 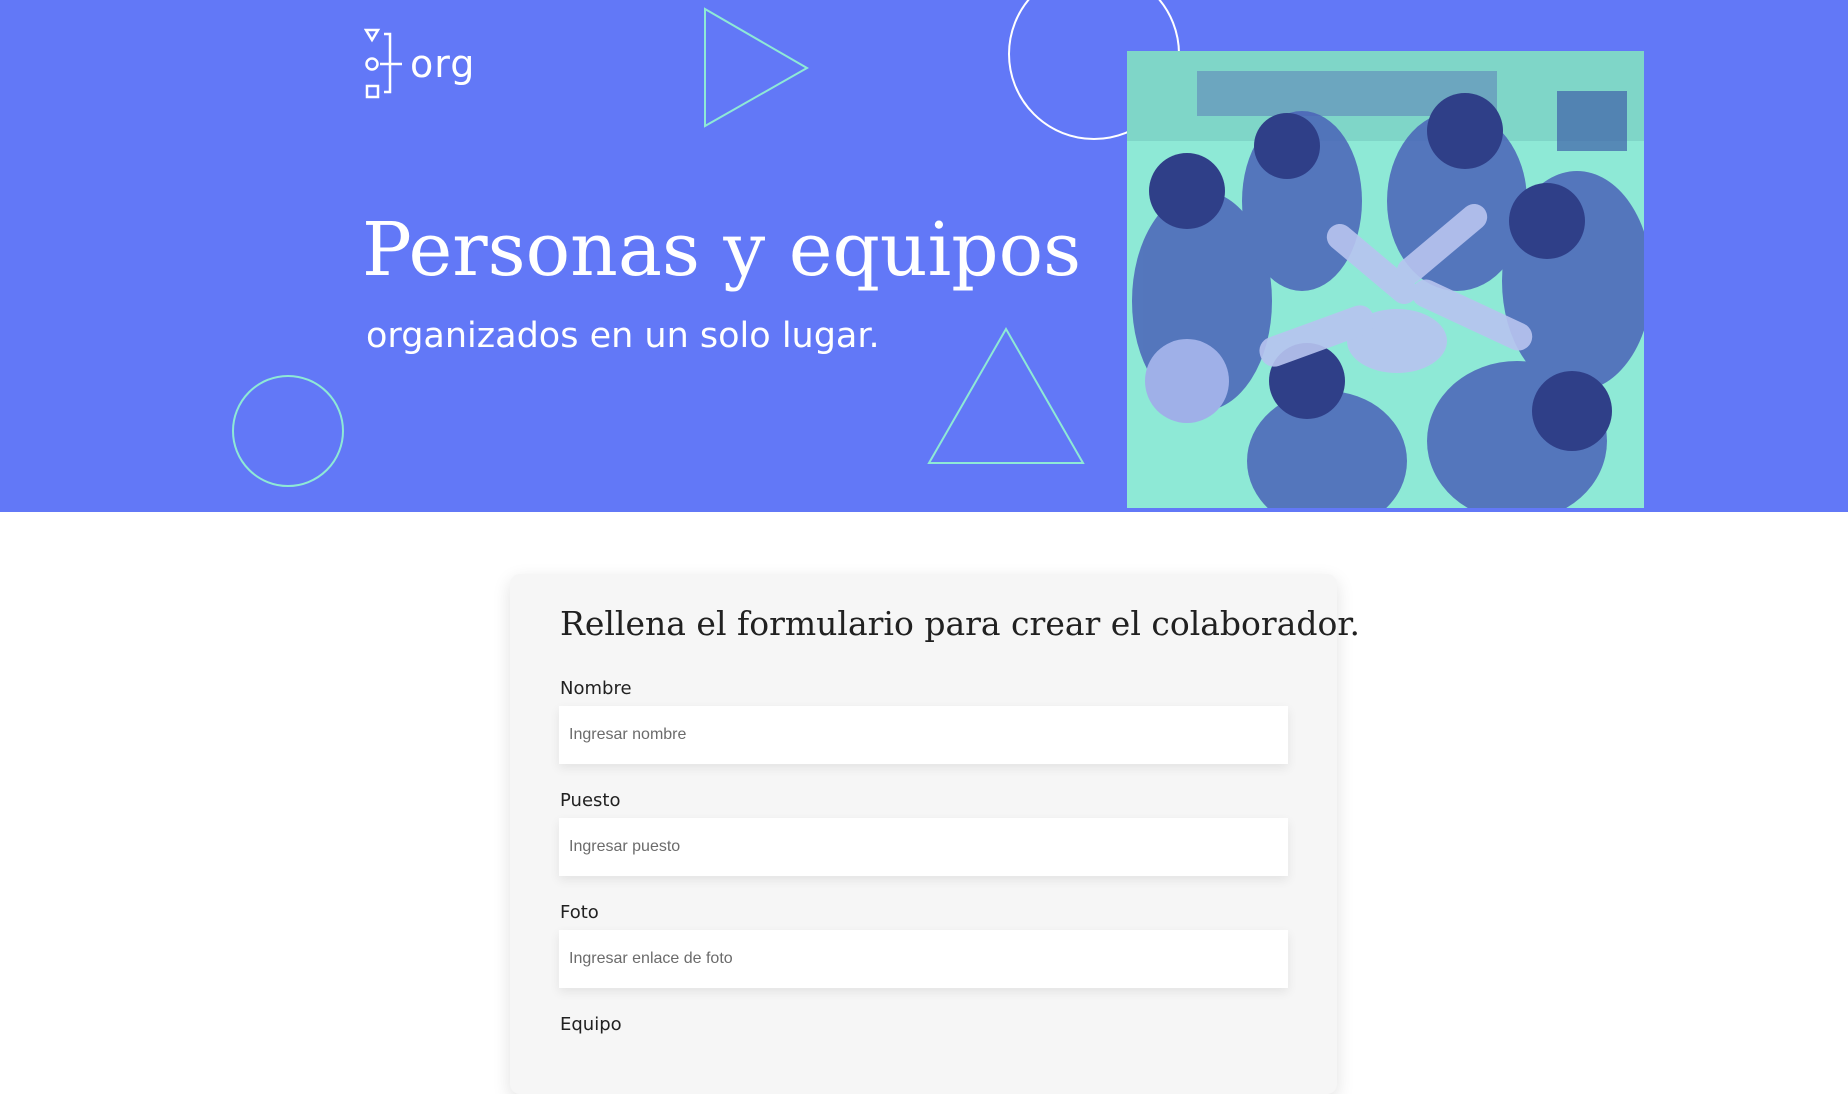 What do you see at coordinates (443, 64) in the screenshot?
I see `logo-text: org` at bounding box center [443, 64].